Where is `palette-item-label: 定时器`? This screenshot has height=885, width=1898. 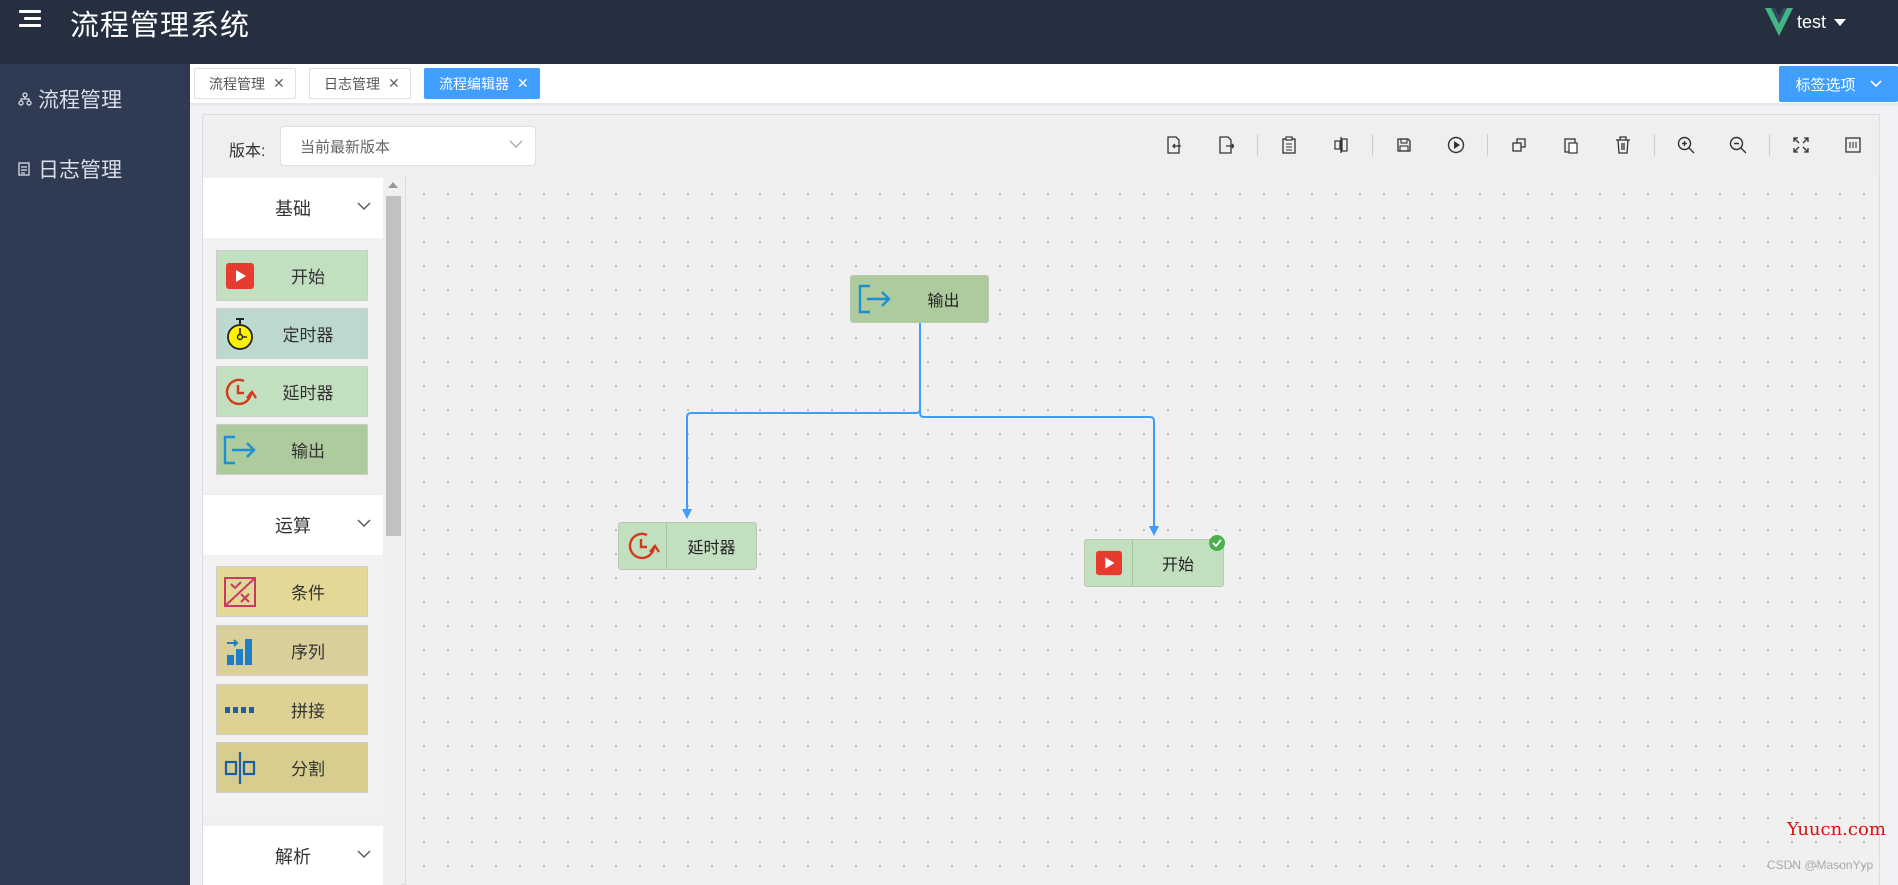
palette-item-label: 定时器 is located at coordinates (308, 335).